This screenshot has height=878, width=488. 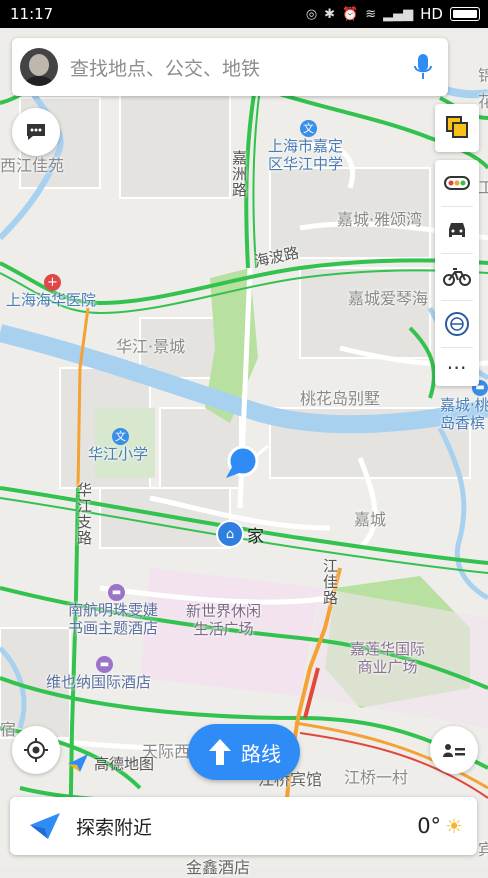 I want to click on poi-label: 嘉莲华国际 商业广场, so click(x=388, y=658).